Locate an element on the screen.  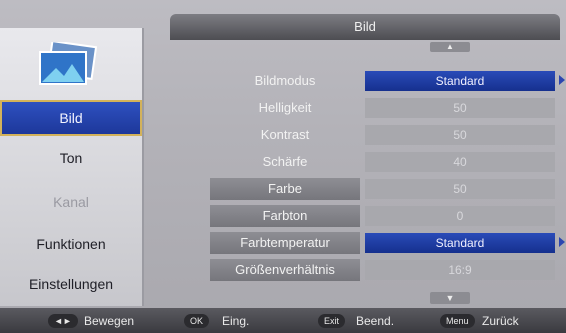
setting-label: Größenverhältnis is located at coordinates (285, 270).